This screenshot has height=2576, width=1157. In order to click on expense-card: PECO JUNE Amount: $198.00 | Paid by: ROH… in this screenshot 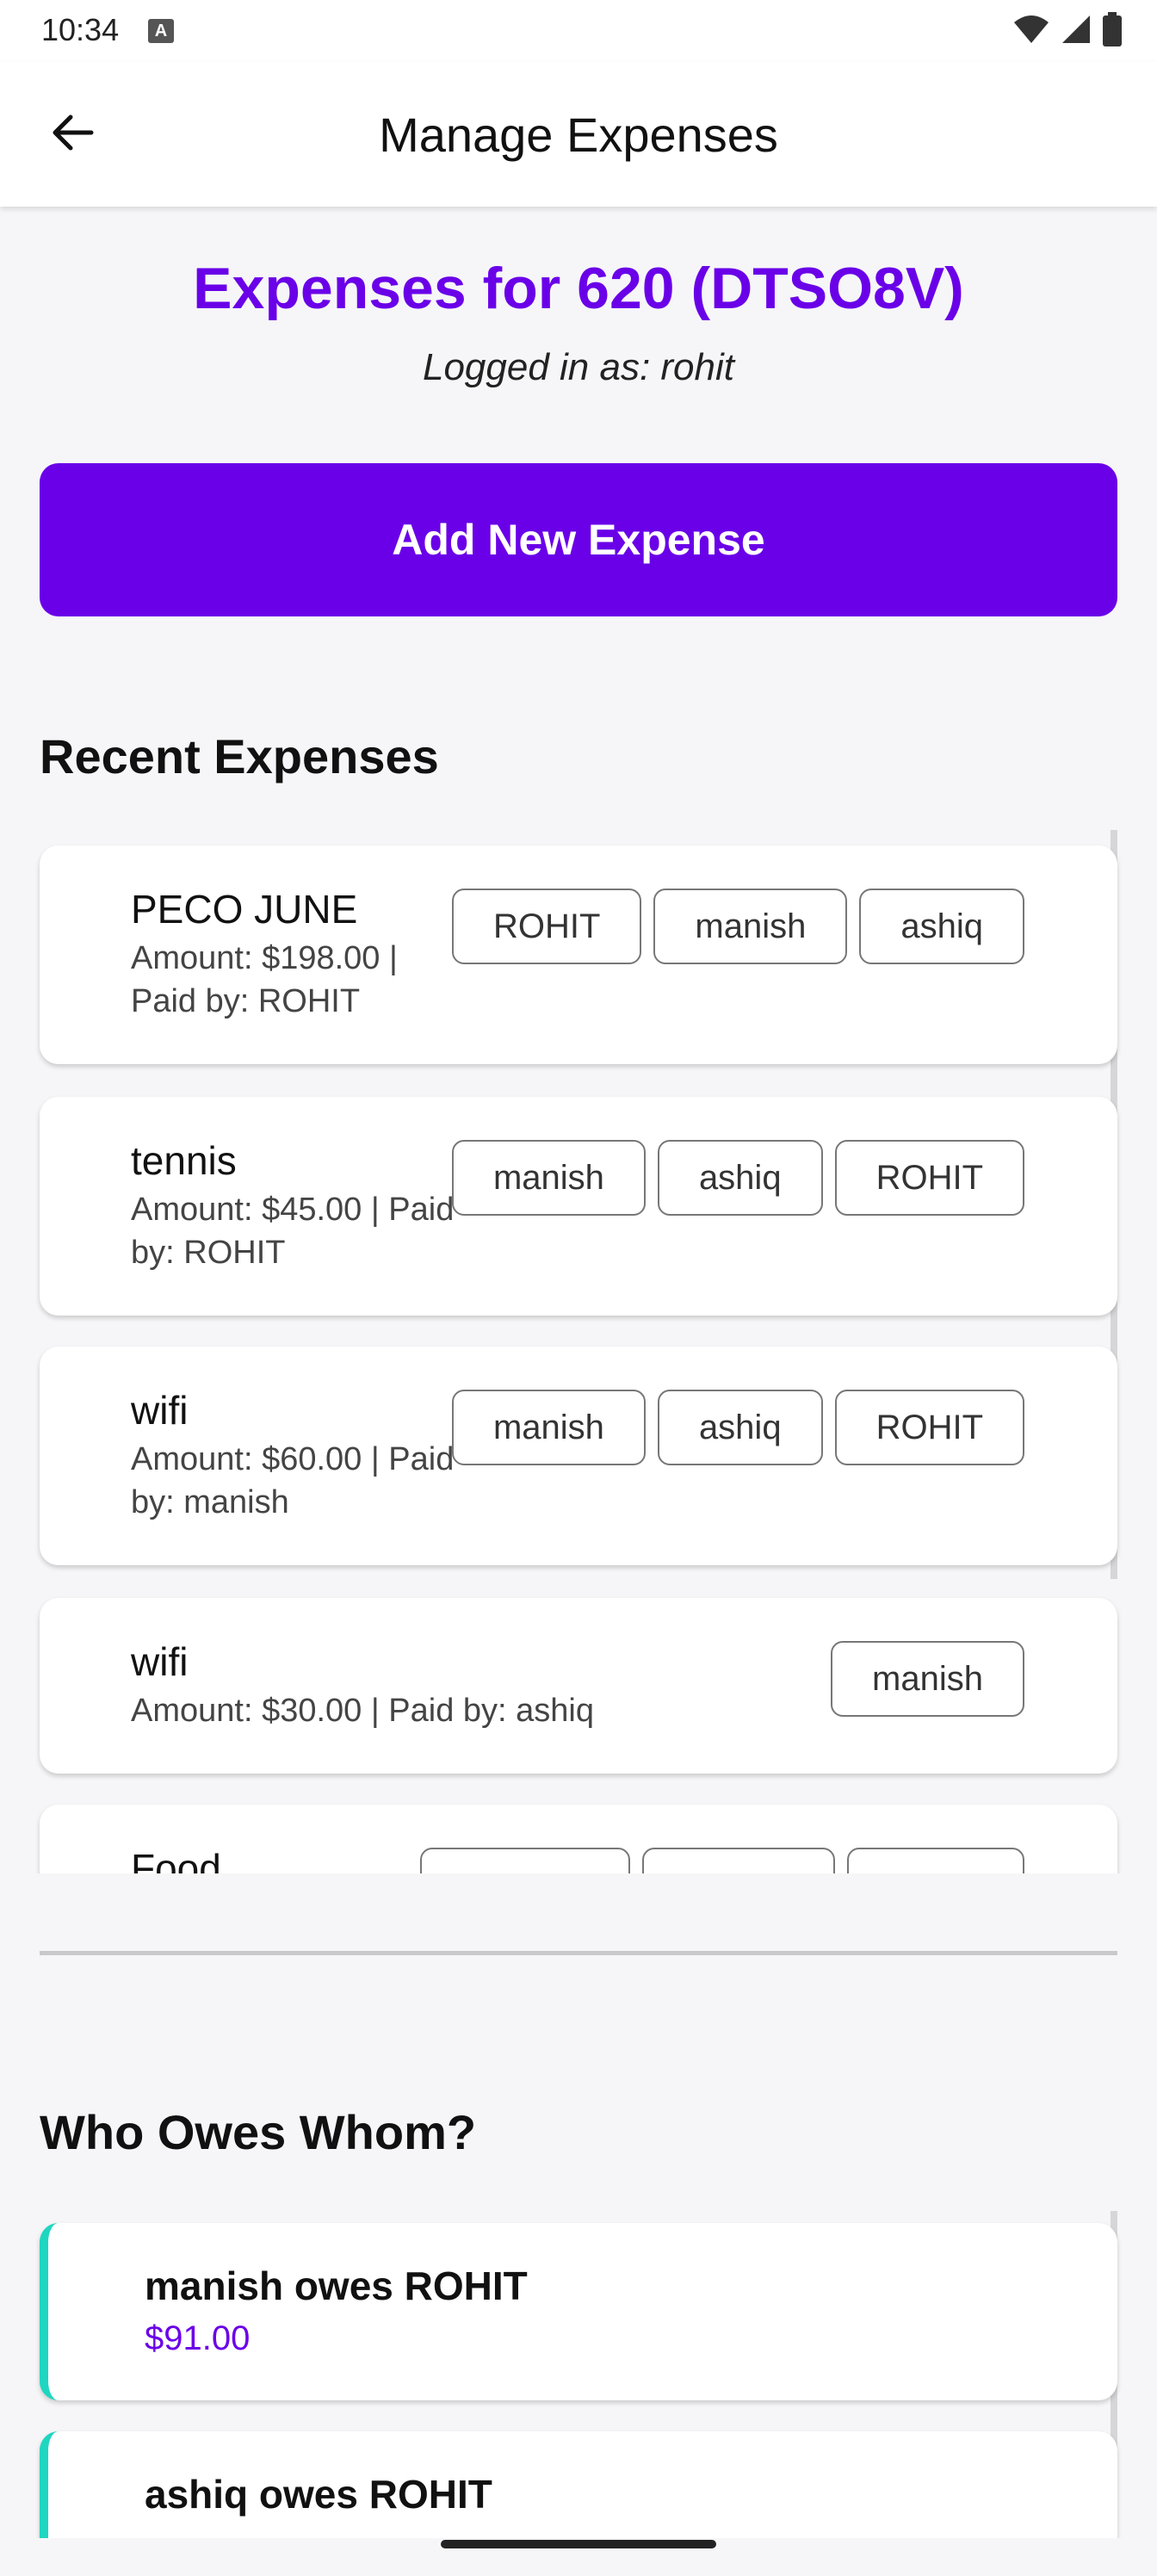, I will do `click(579, 954)`.